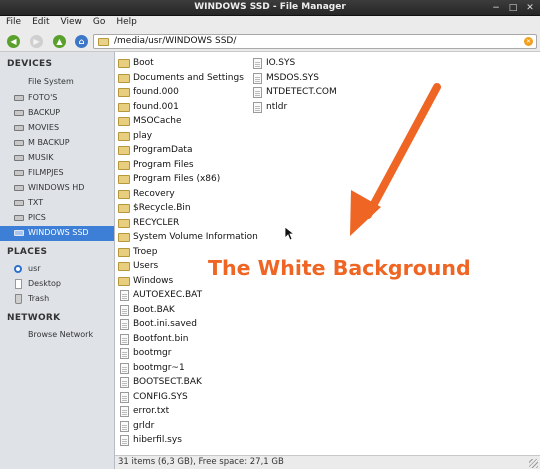  Describe the element at coordinates (201, 462) in the screenshot. I see `status-text: 31 items (6,3 GB), Free space: 27,1 GB` at that location.